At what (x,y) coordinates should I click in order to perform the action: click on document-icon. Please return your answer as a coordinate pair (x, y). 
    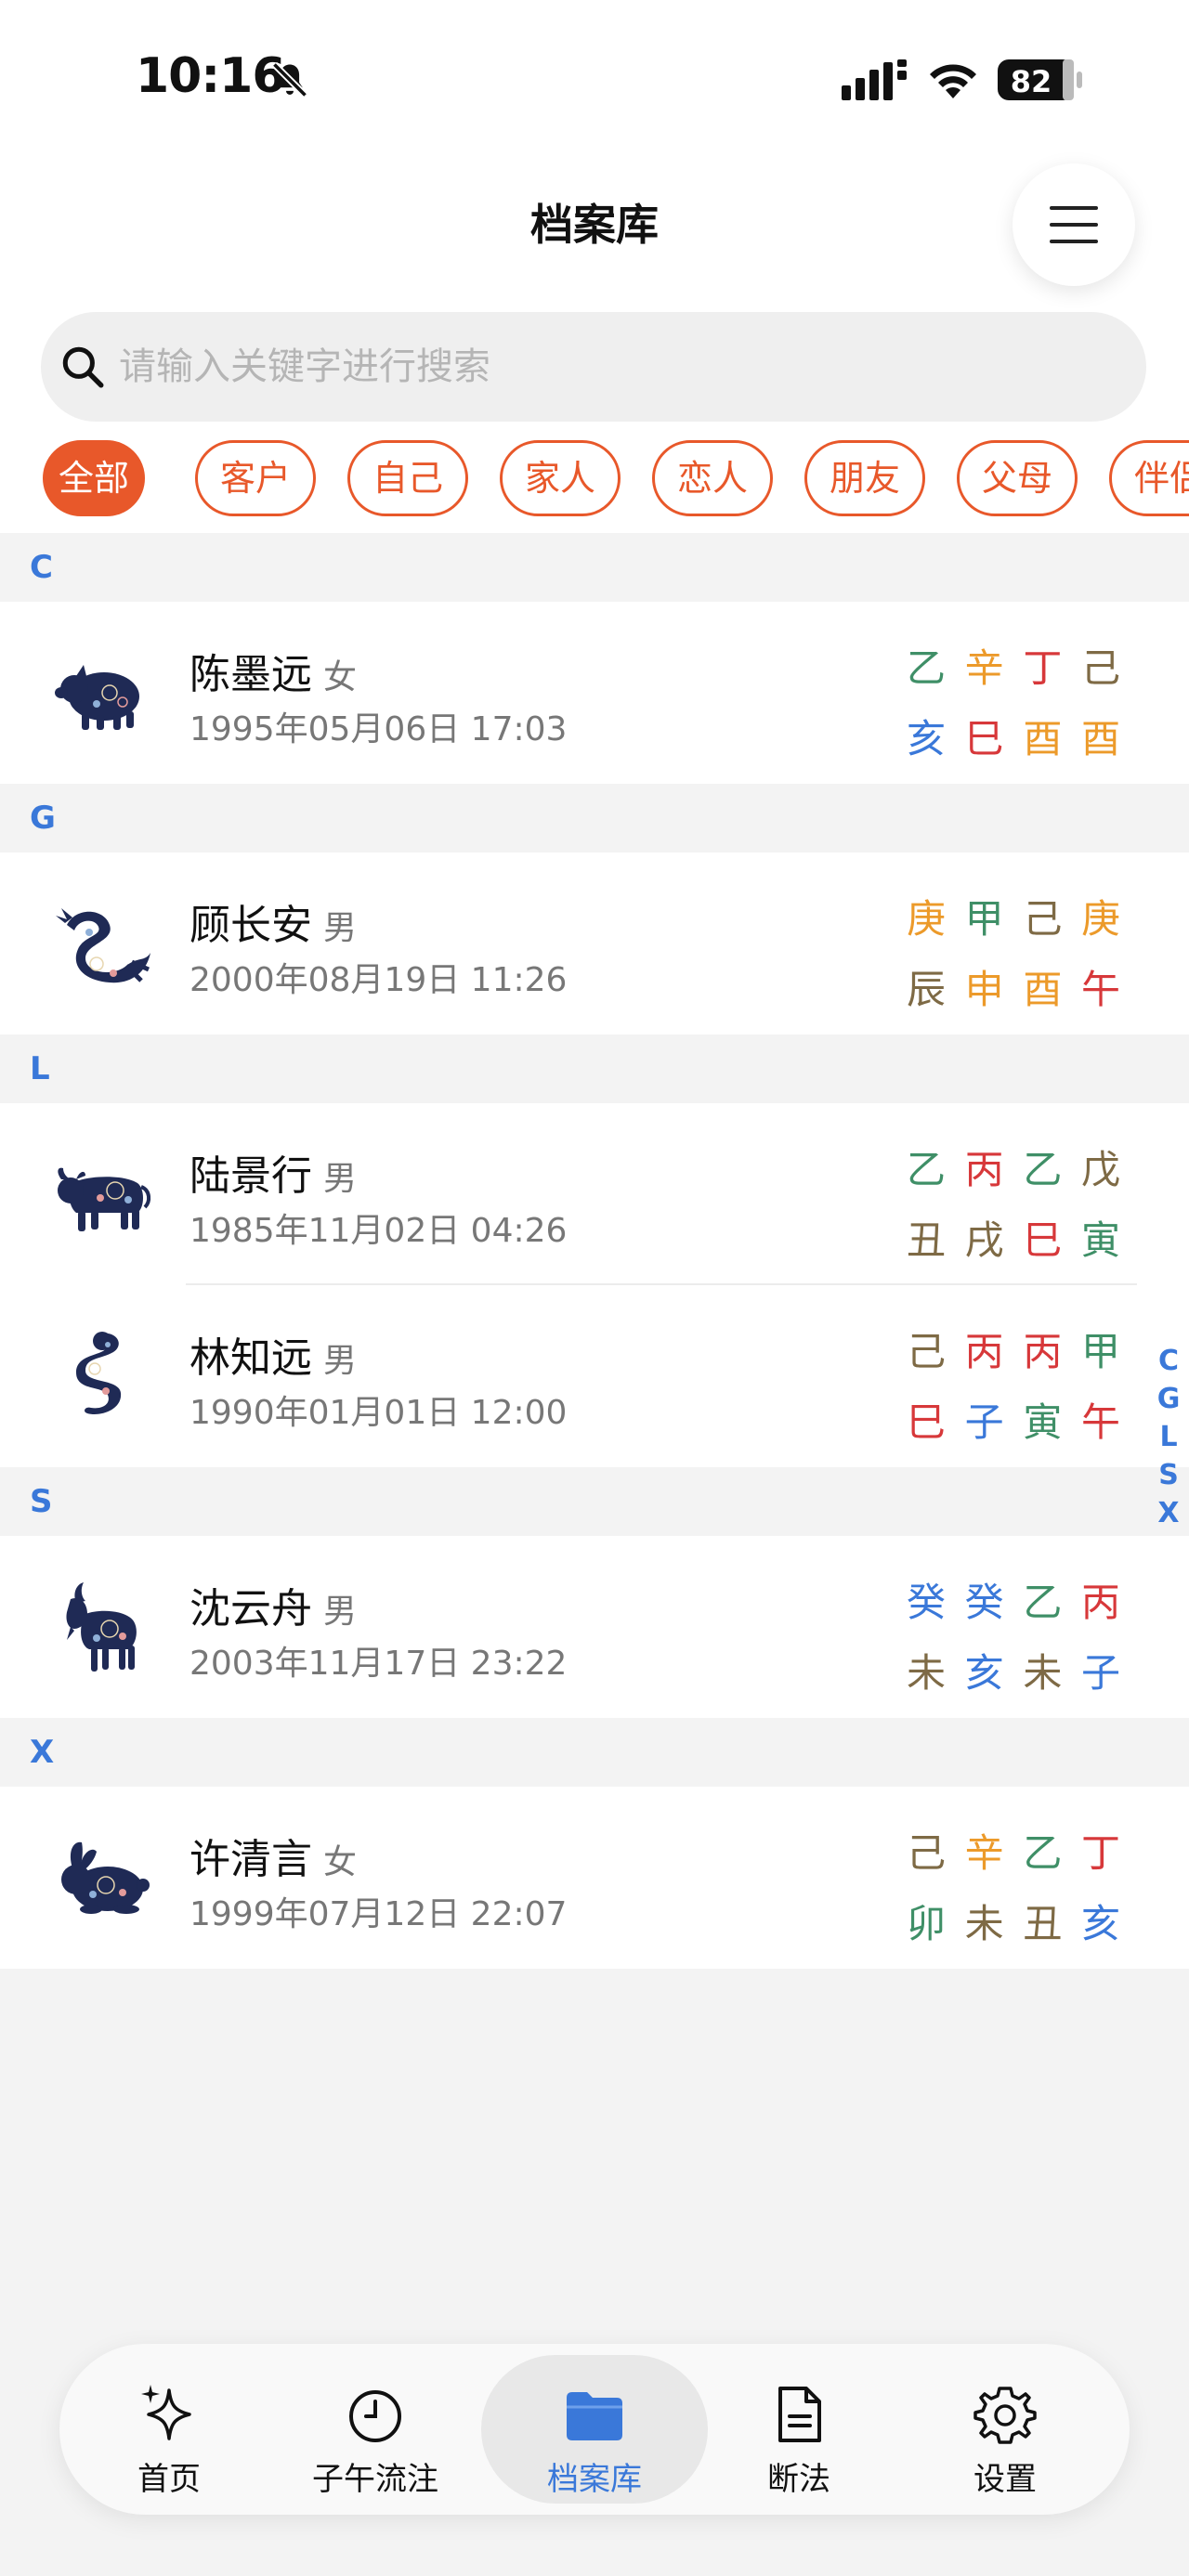
    Looking at the image, I should click on (800, 2414).